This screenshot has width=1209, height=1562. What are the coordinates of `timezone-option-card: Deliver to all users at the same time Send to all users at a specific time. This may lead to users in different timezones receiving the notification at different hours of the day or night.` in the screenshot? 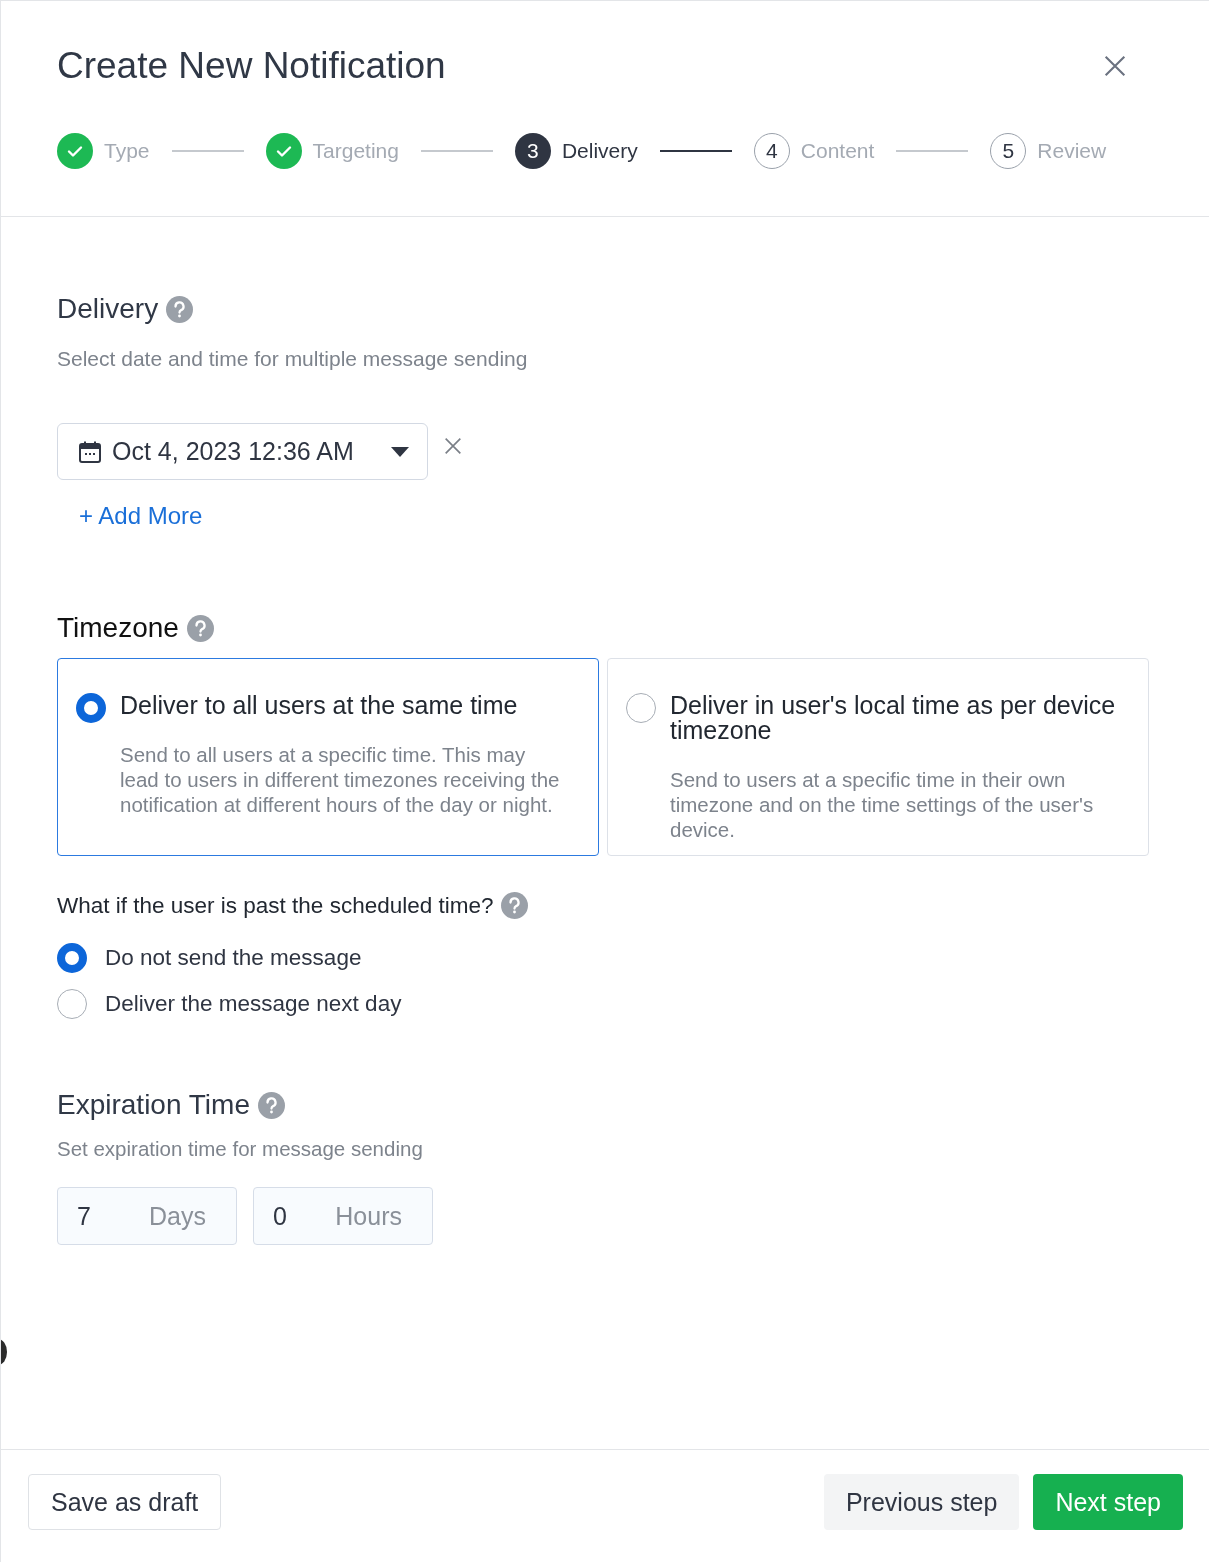 It's located at (328, 757).